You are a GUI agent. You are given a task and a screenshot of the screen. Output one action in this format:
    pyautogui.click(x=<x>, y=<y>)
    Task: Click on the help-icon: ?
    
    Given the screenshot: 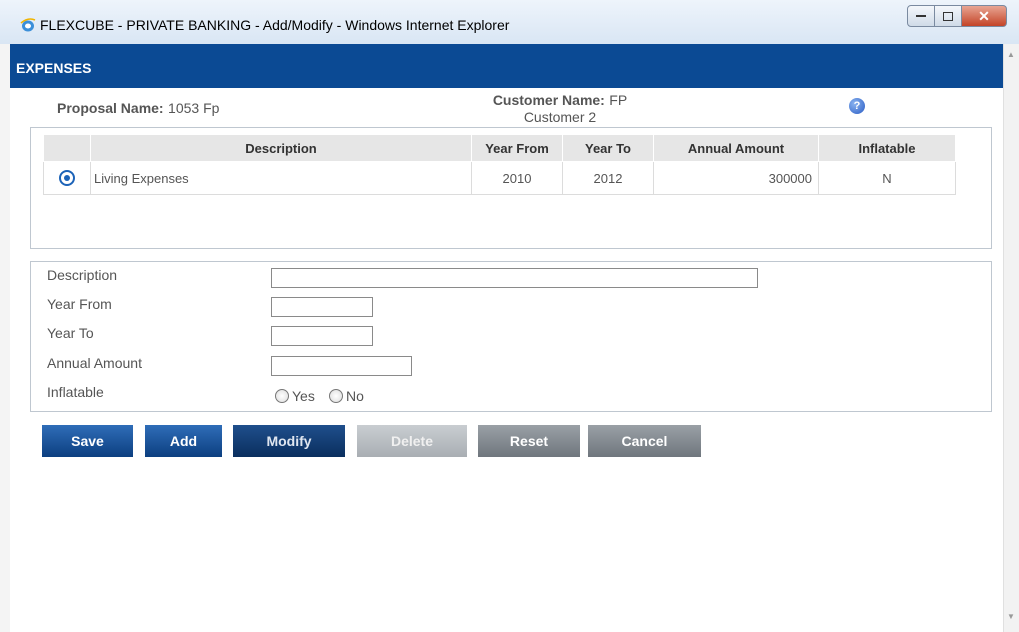 What is the action you would take?
    pyautogui.click(x=857, y=106)
    